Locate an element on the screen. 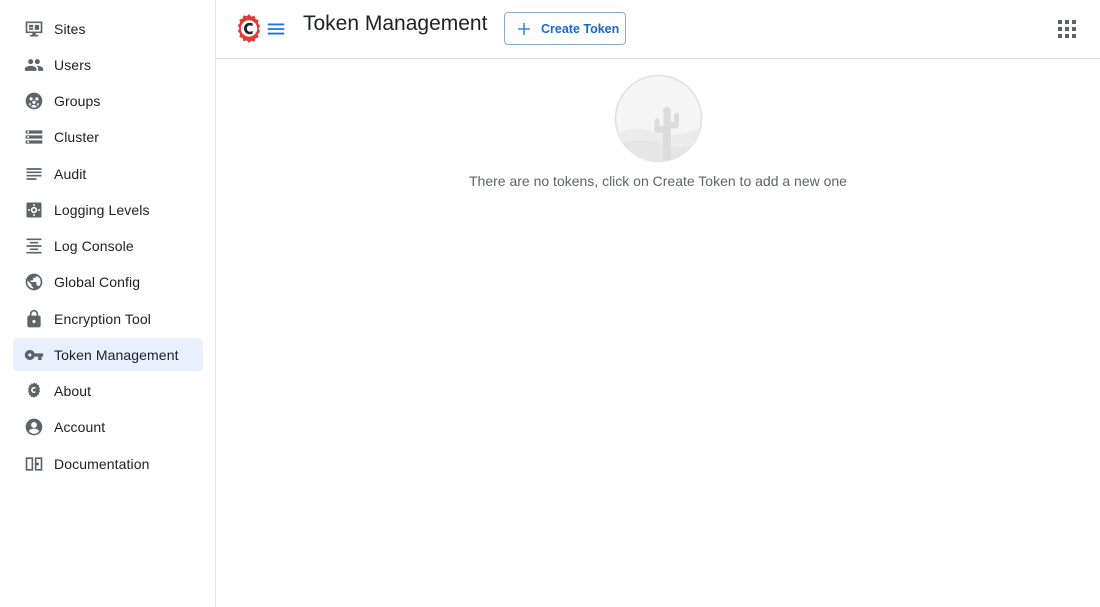 The image size is (1100, 607). sidebar-item-label: Encryption Tool is located at coordinates (102, 318).